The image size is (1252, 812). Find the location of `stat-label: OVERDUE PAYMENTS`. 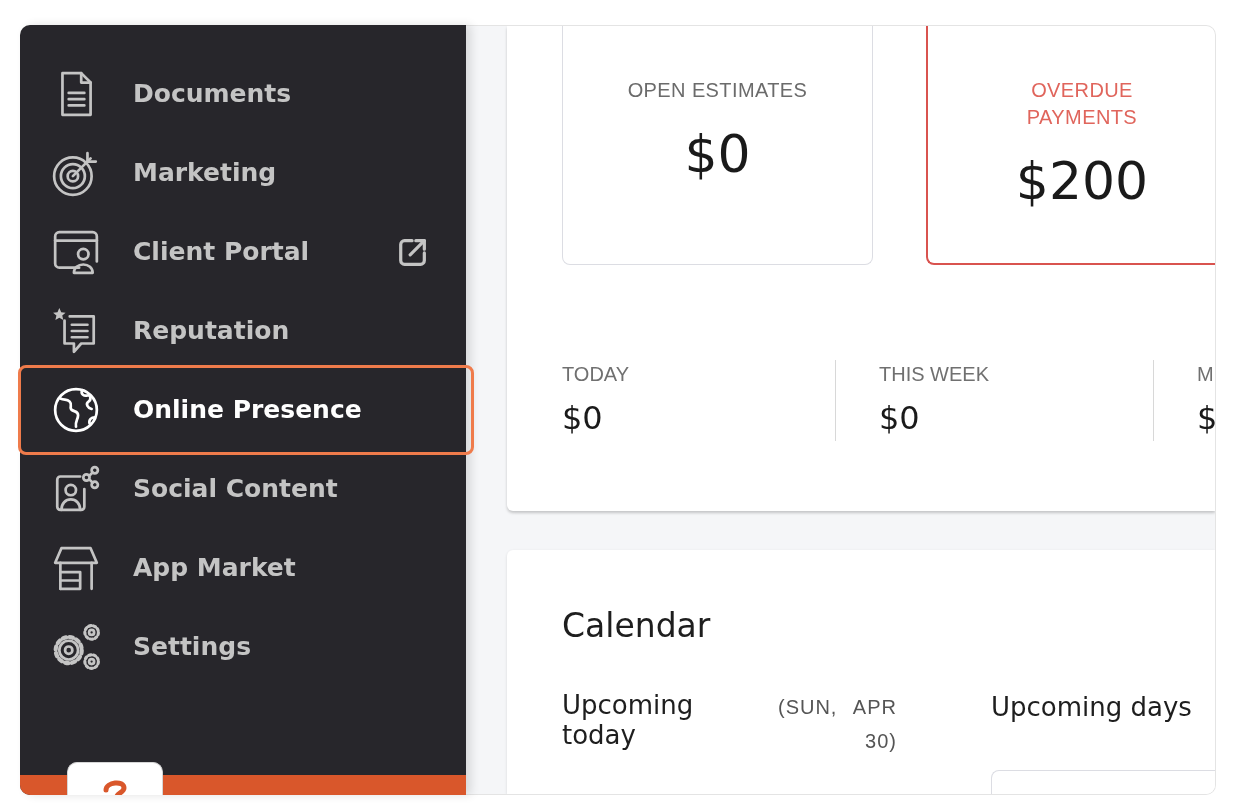

stat-label: OVERDUE PAYMENTS is located at coordinates (1082, 104).